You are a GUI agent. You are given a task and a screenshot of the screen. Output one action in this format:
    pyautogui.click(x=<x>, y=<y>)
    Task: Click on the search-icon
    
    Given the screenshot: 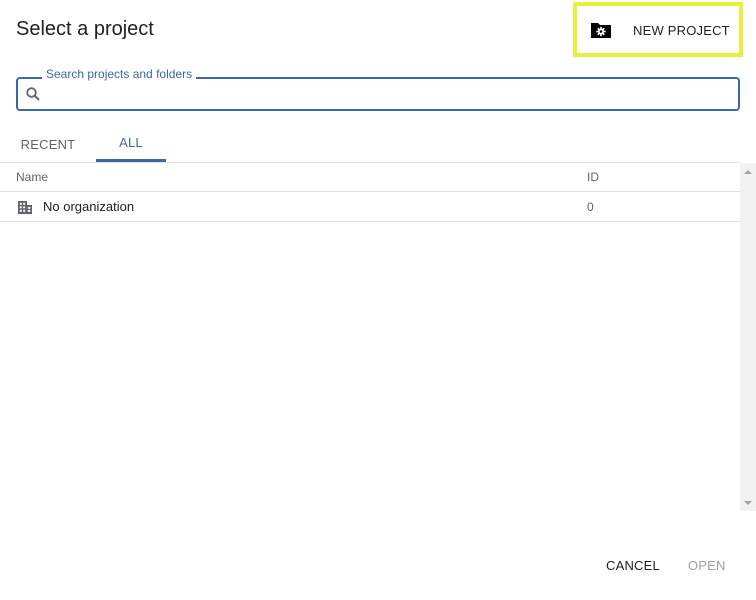 What is the action you would take?
    pyautogui.click(x=33, y=94)
    